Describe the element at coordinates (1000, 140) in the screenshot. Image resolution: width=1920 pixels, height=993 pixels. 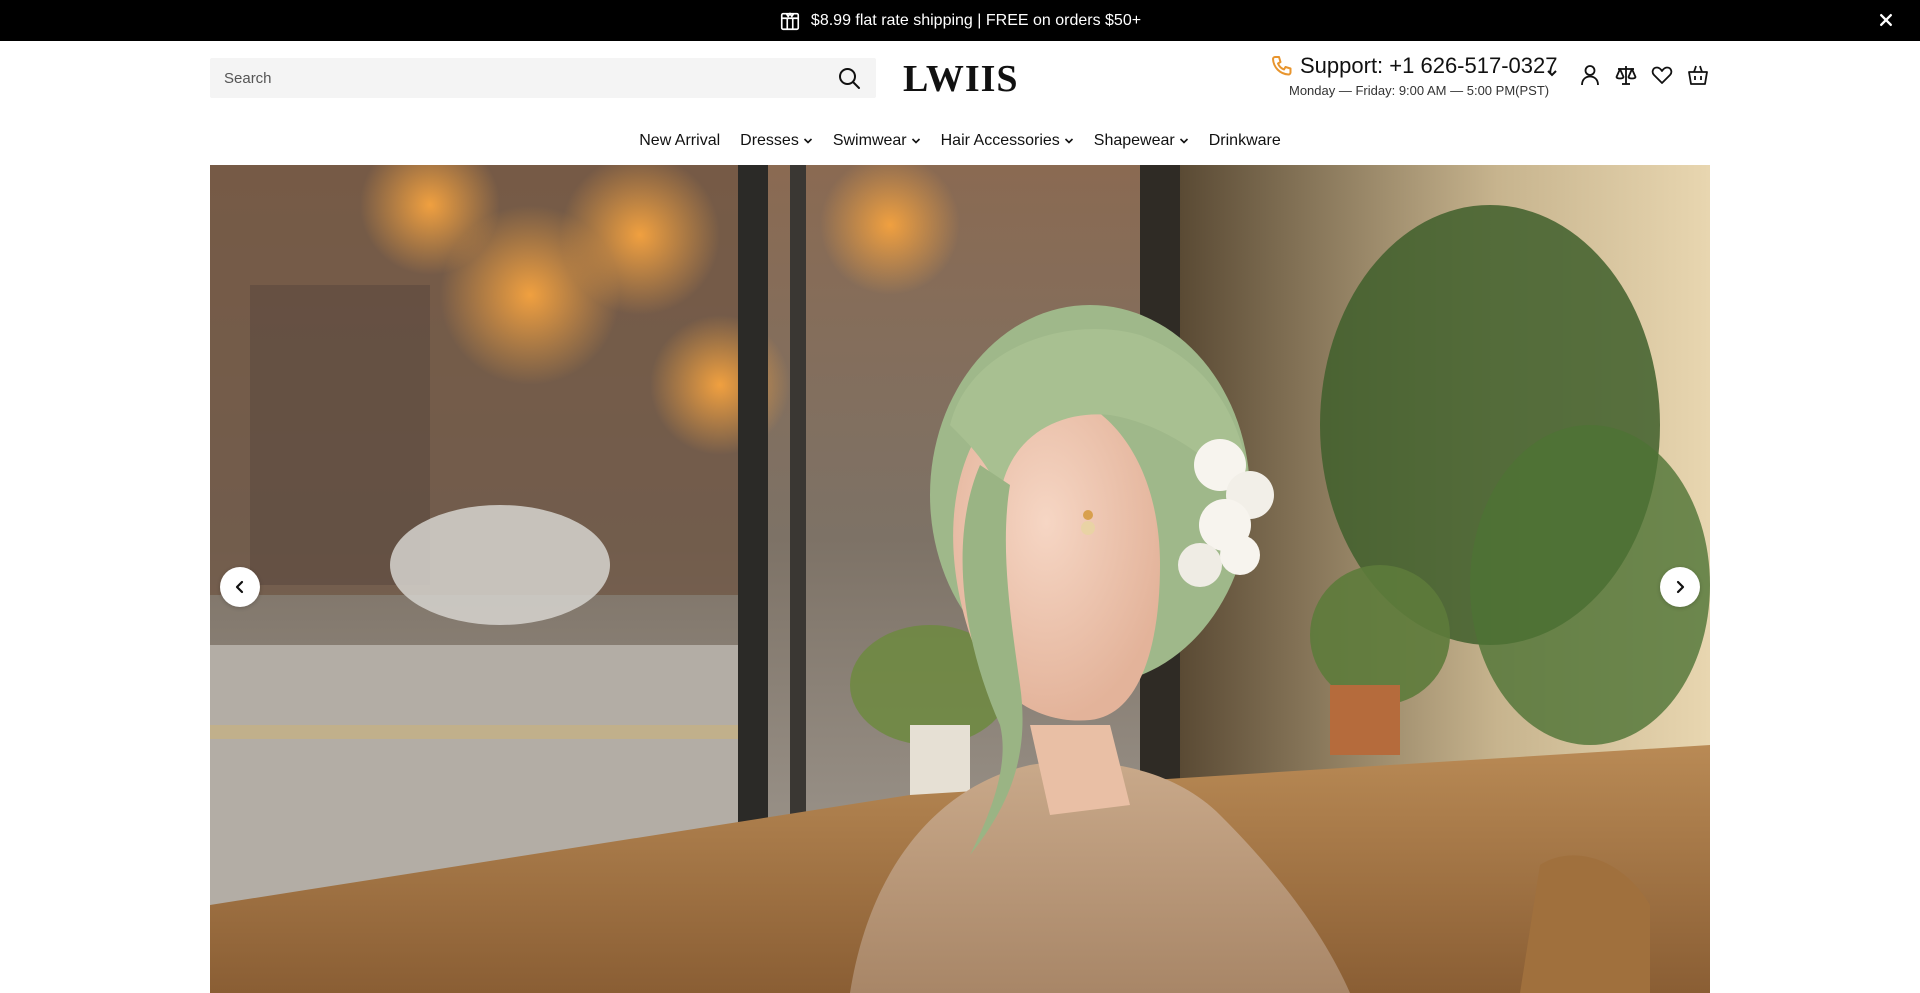
I see `nav-item-label: Hair Accessories` at that location.